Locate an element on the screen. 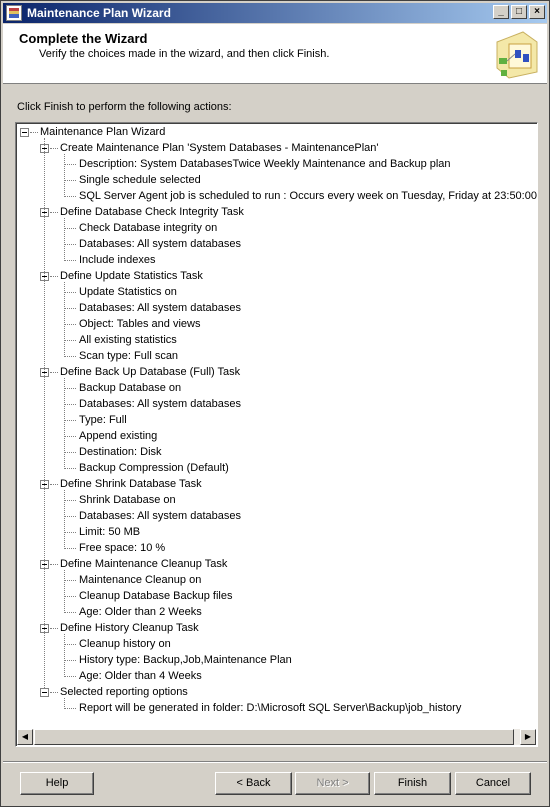 This screenshot has width=550, height=807. tree-detail-node: Include indexes is located at coordinates (276, 260).